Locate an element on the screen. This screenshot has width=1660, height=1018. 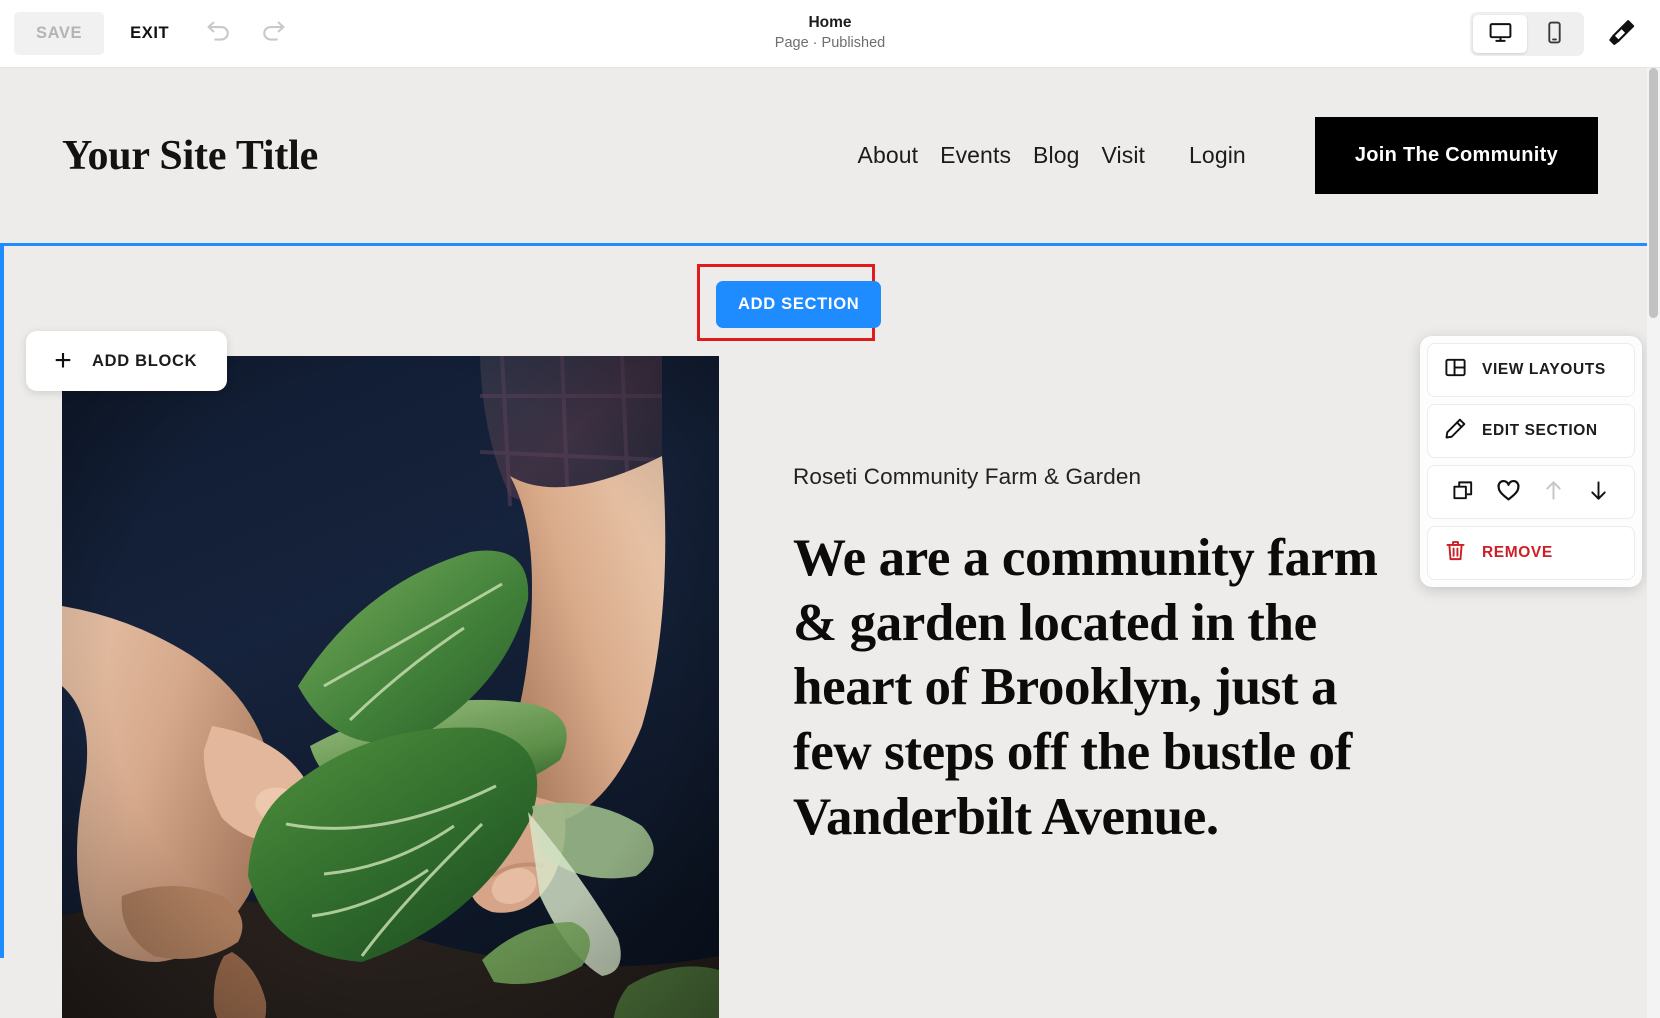
site-title: Your Site Title is located at coordinates (190, 156).